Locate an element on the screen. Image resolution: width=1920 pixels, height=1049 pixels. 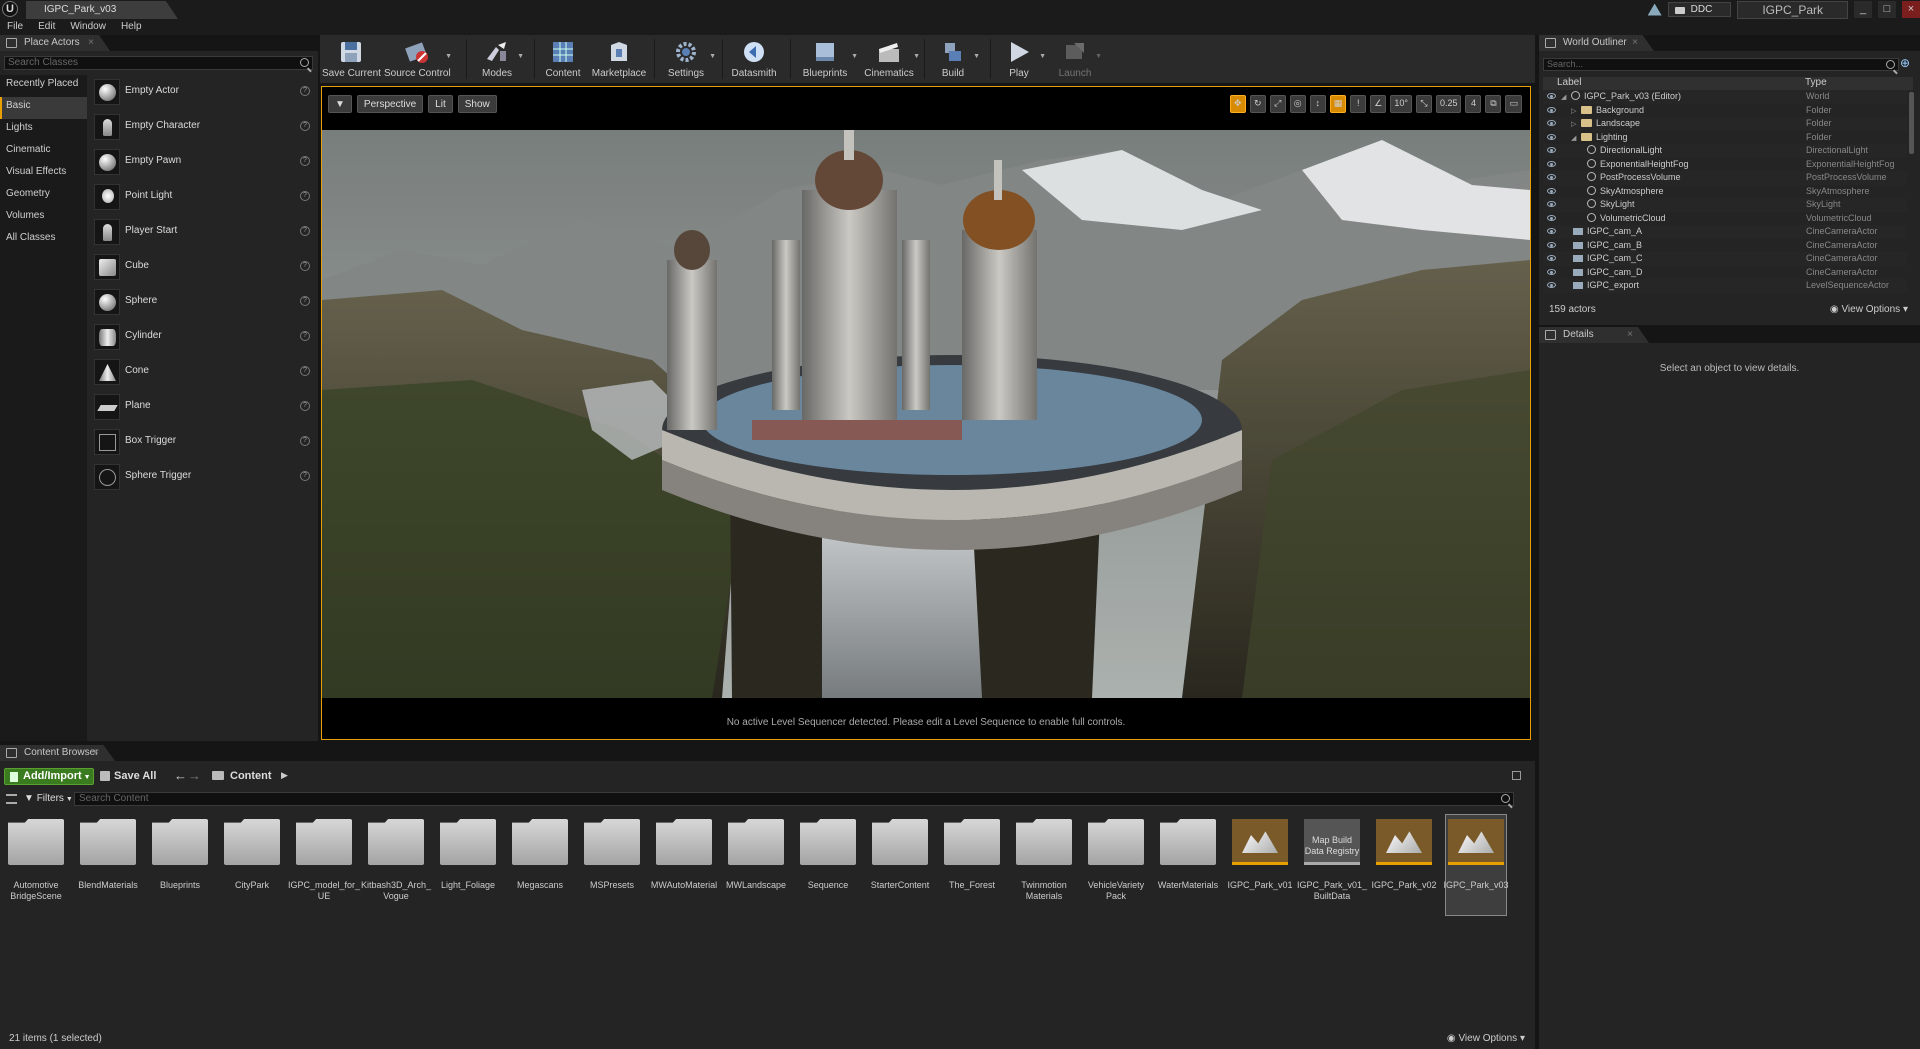
content-button: Content is located at coordinates (563, 59).